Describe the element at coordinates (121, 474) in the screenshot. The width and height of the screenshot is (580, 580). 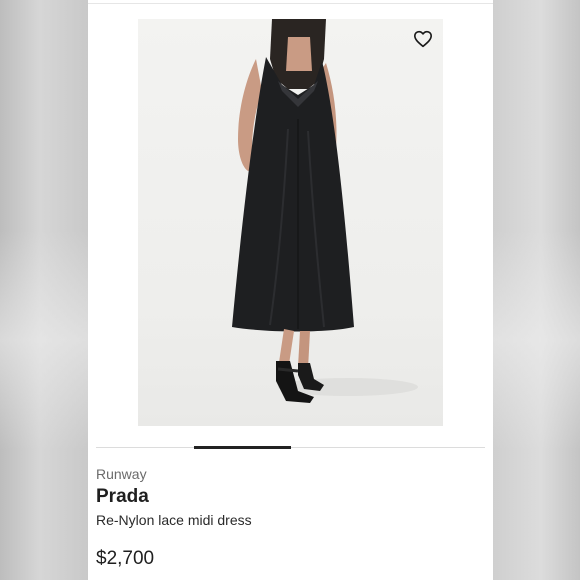
I see `product-category: Runway` at that location.